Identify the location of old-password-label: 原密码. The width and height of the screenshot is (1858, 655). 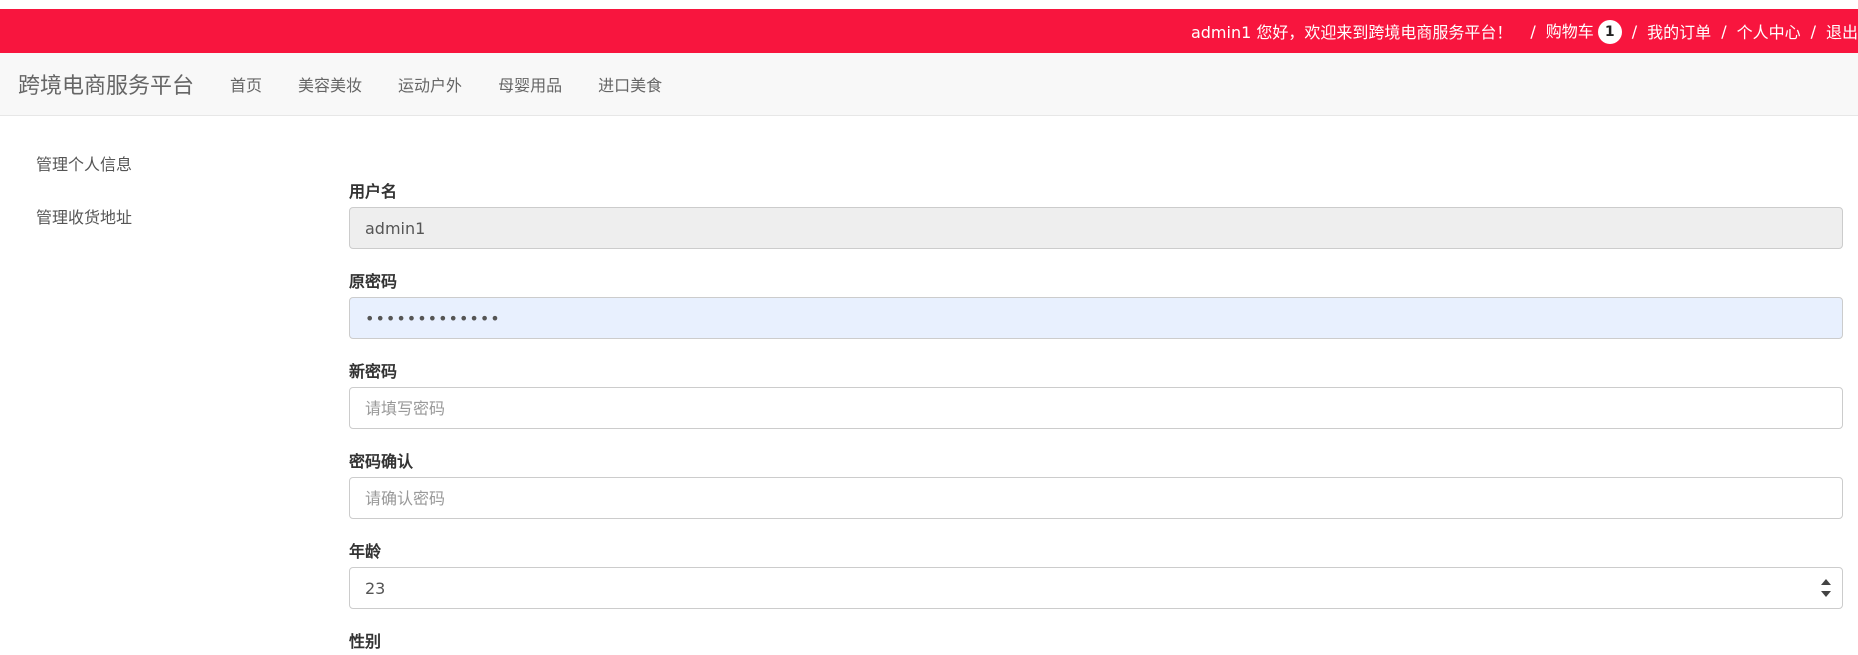
(373, 281).